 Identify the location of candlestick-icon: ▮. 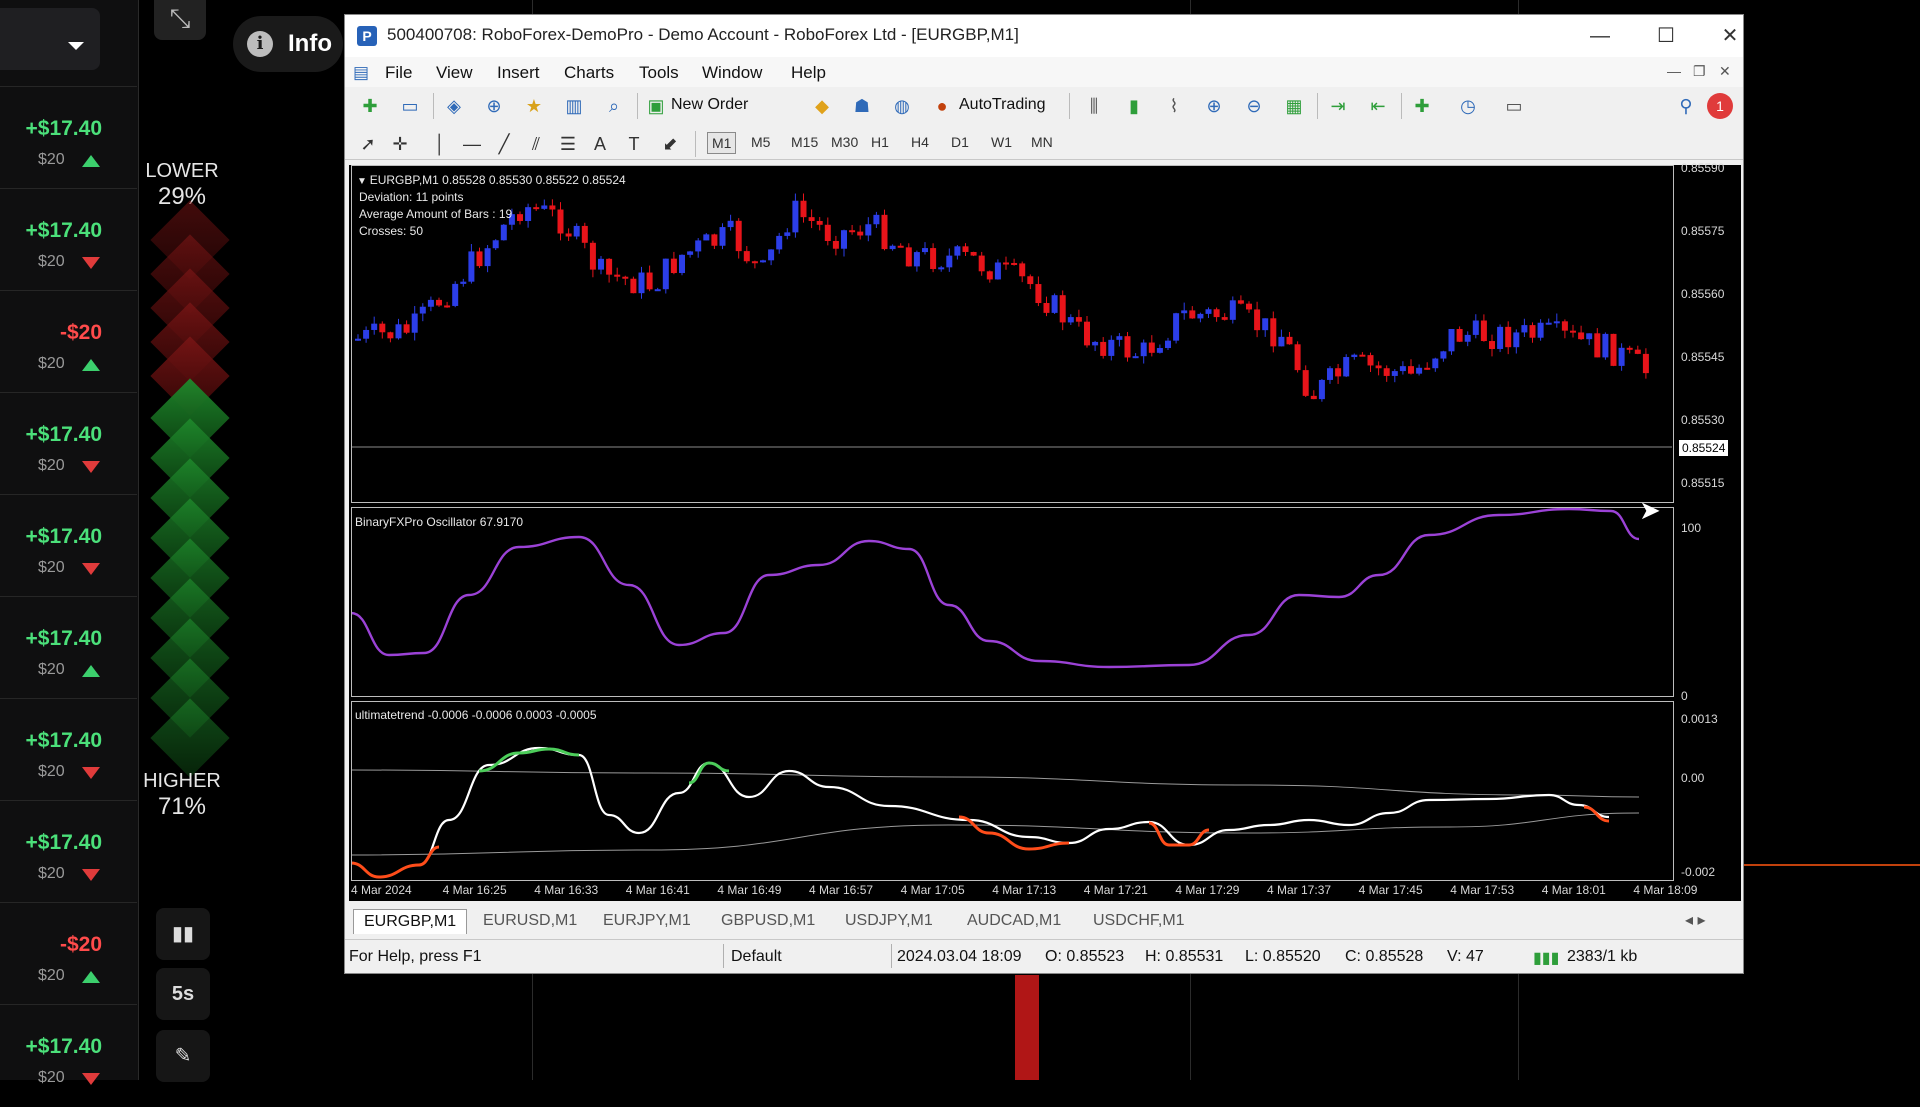
(1134, 106).